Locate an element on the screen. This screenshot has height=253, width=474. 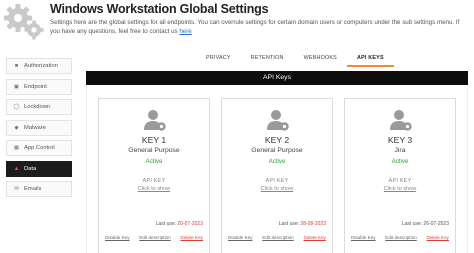
settings-tabs: PRIVACY RETENTION WEBHOOKS API KEYS is located at coordinates (295, 60).